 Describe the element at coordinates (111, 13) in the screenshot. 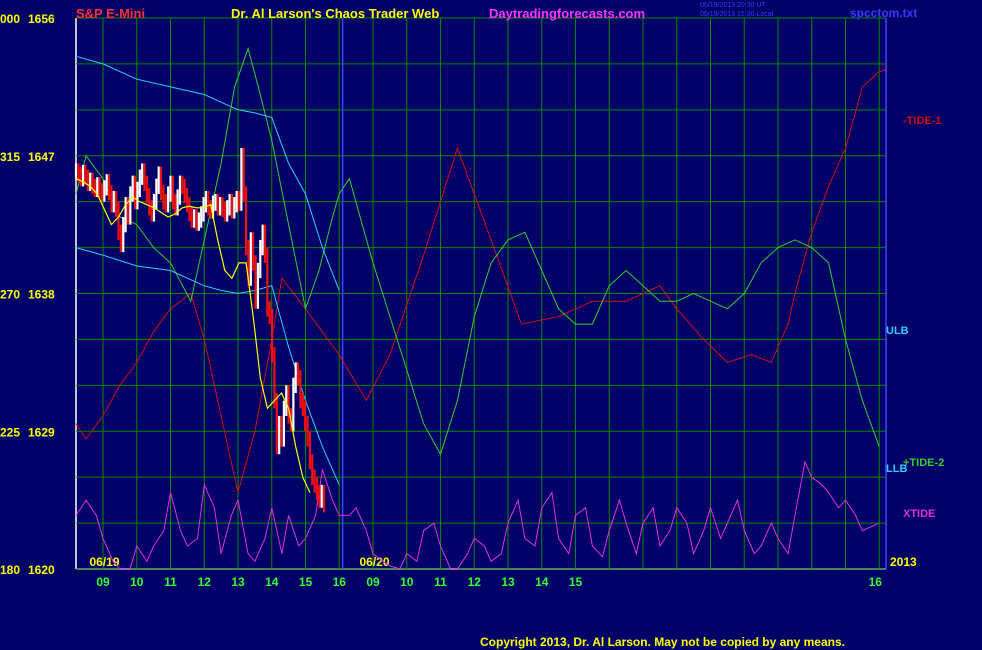

I see `symbol-label: S&P E-Mini` at that location.